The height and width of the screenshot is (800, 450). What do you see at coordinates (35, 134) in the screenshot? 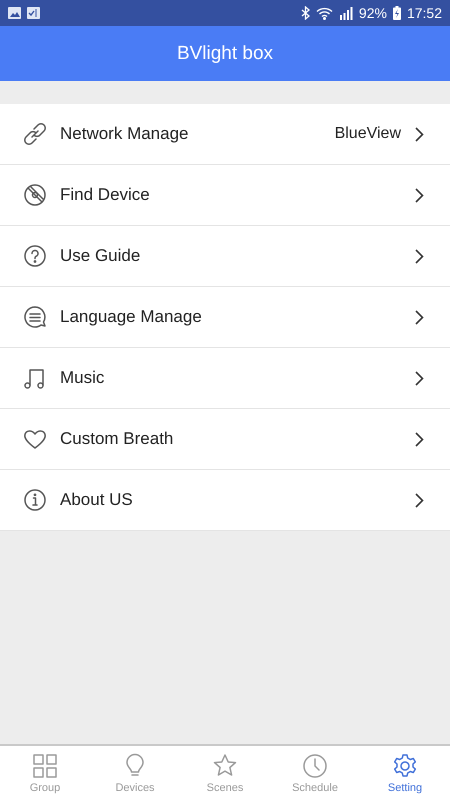
I see `link-icon` at bounding box center [35, 134].